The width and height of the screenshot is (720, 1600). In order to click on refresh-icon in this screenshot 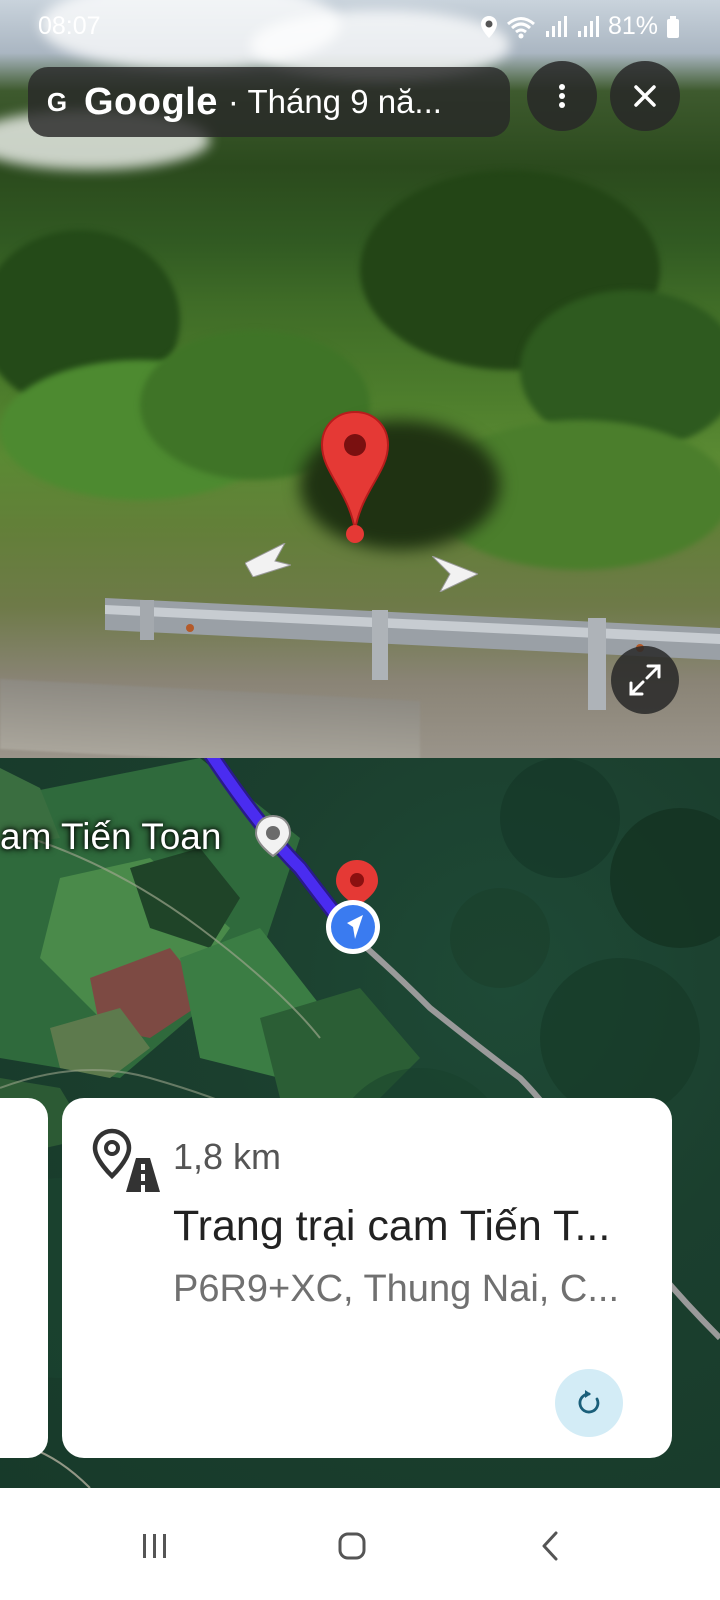, I will do `click(589, 1402)`.